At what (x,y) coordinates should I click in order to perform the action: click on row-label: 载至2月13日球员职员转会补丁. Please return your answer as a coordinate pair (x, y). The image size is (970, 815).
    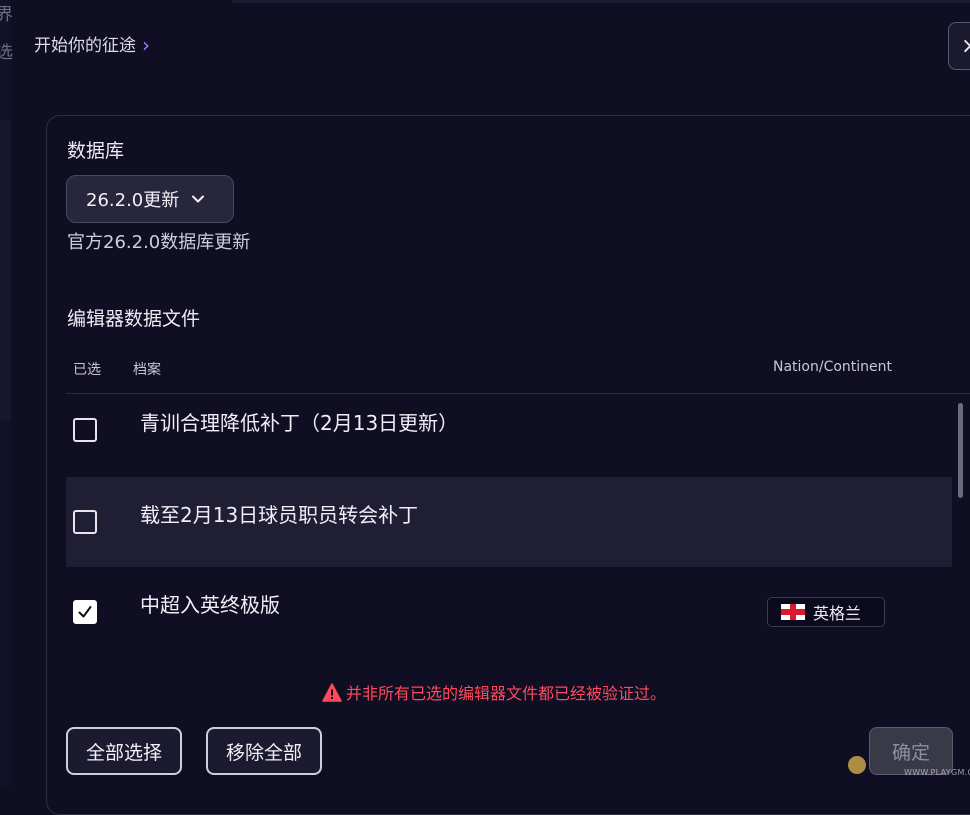
    Looking at the image, I should click on (279, 515).